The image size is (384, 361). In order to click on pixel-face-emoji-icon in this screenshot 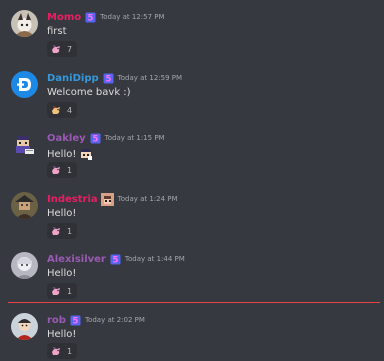, I will do `click(86, 154)`.